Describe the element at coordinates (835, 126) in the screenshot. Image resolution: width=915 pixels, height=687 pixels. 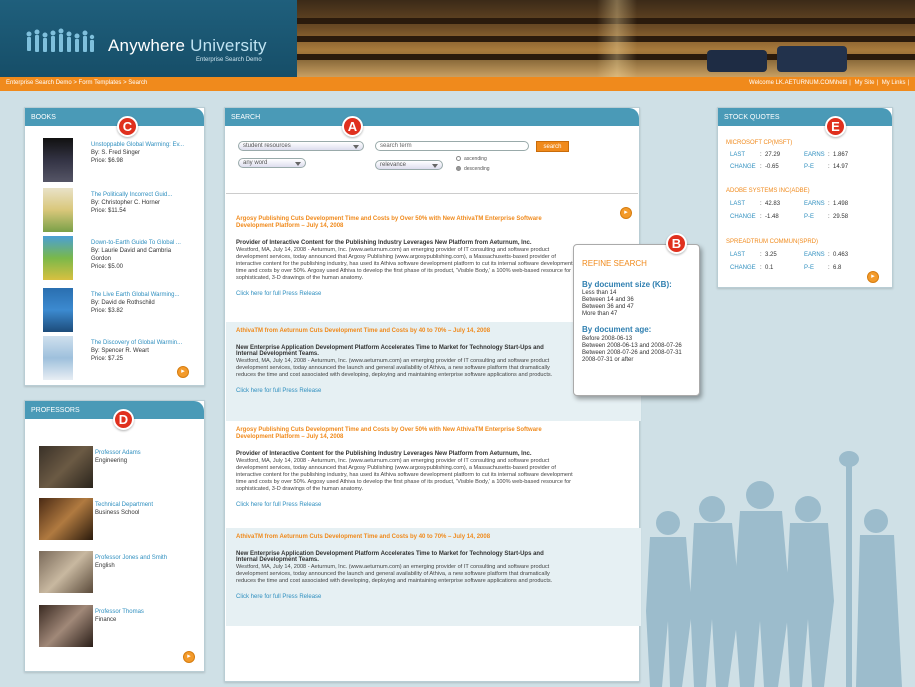
I see `callout-e: E` at that location.